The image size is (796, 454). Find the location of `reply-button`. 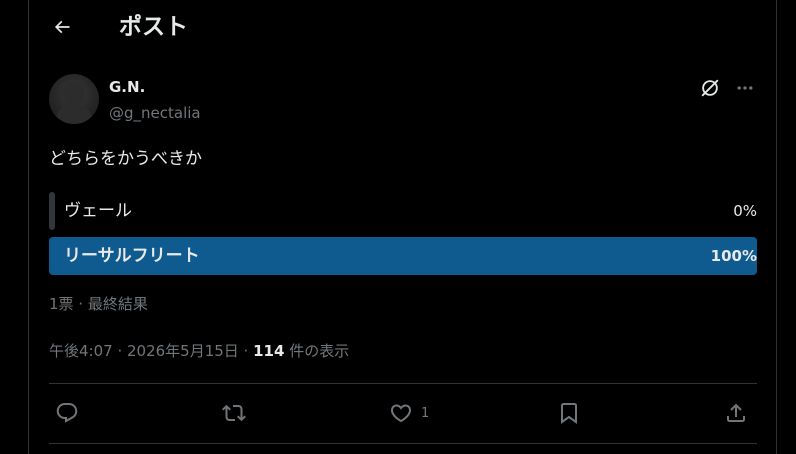

reply-button is located at coordinates (67, 413).